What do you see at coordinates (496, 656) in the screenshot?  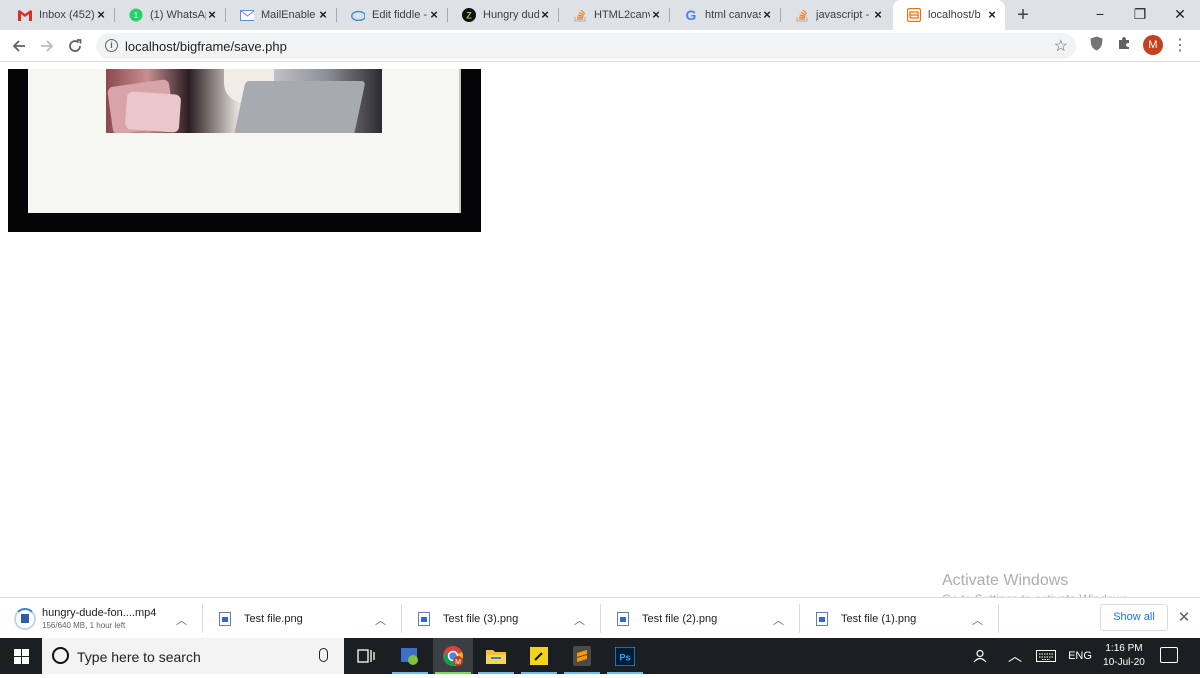 I see `taskbar-app-file-explorer` at bounding box center [496, 656].